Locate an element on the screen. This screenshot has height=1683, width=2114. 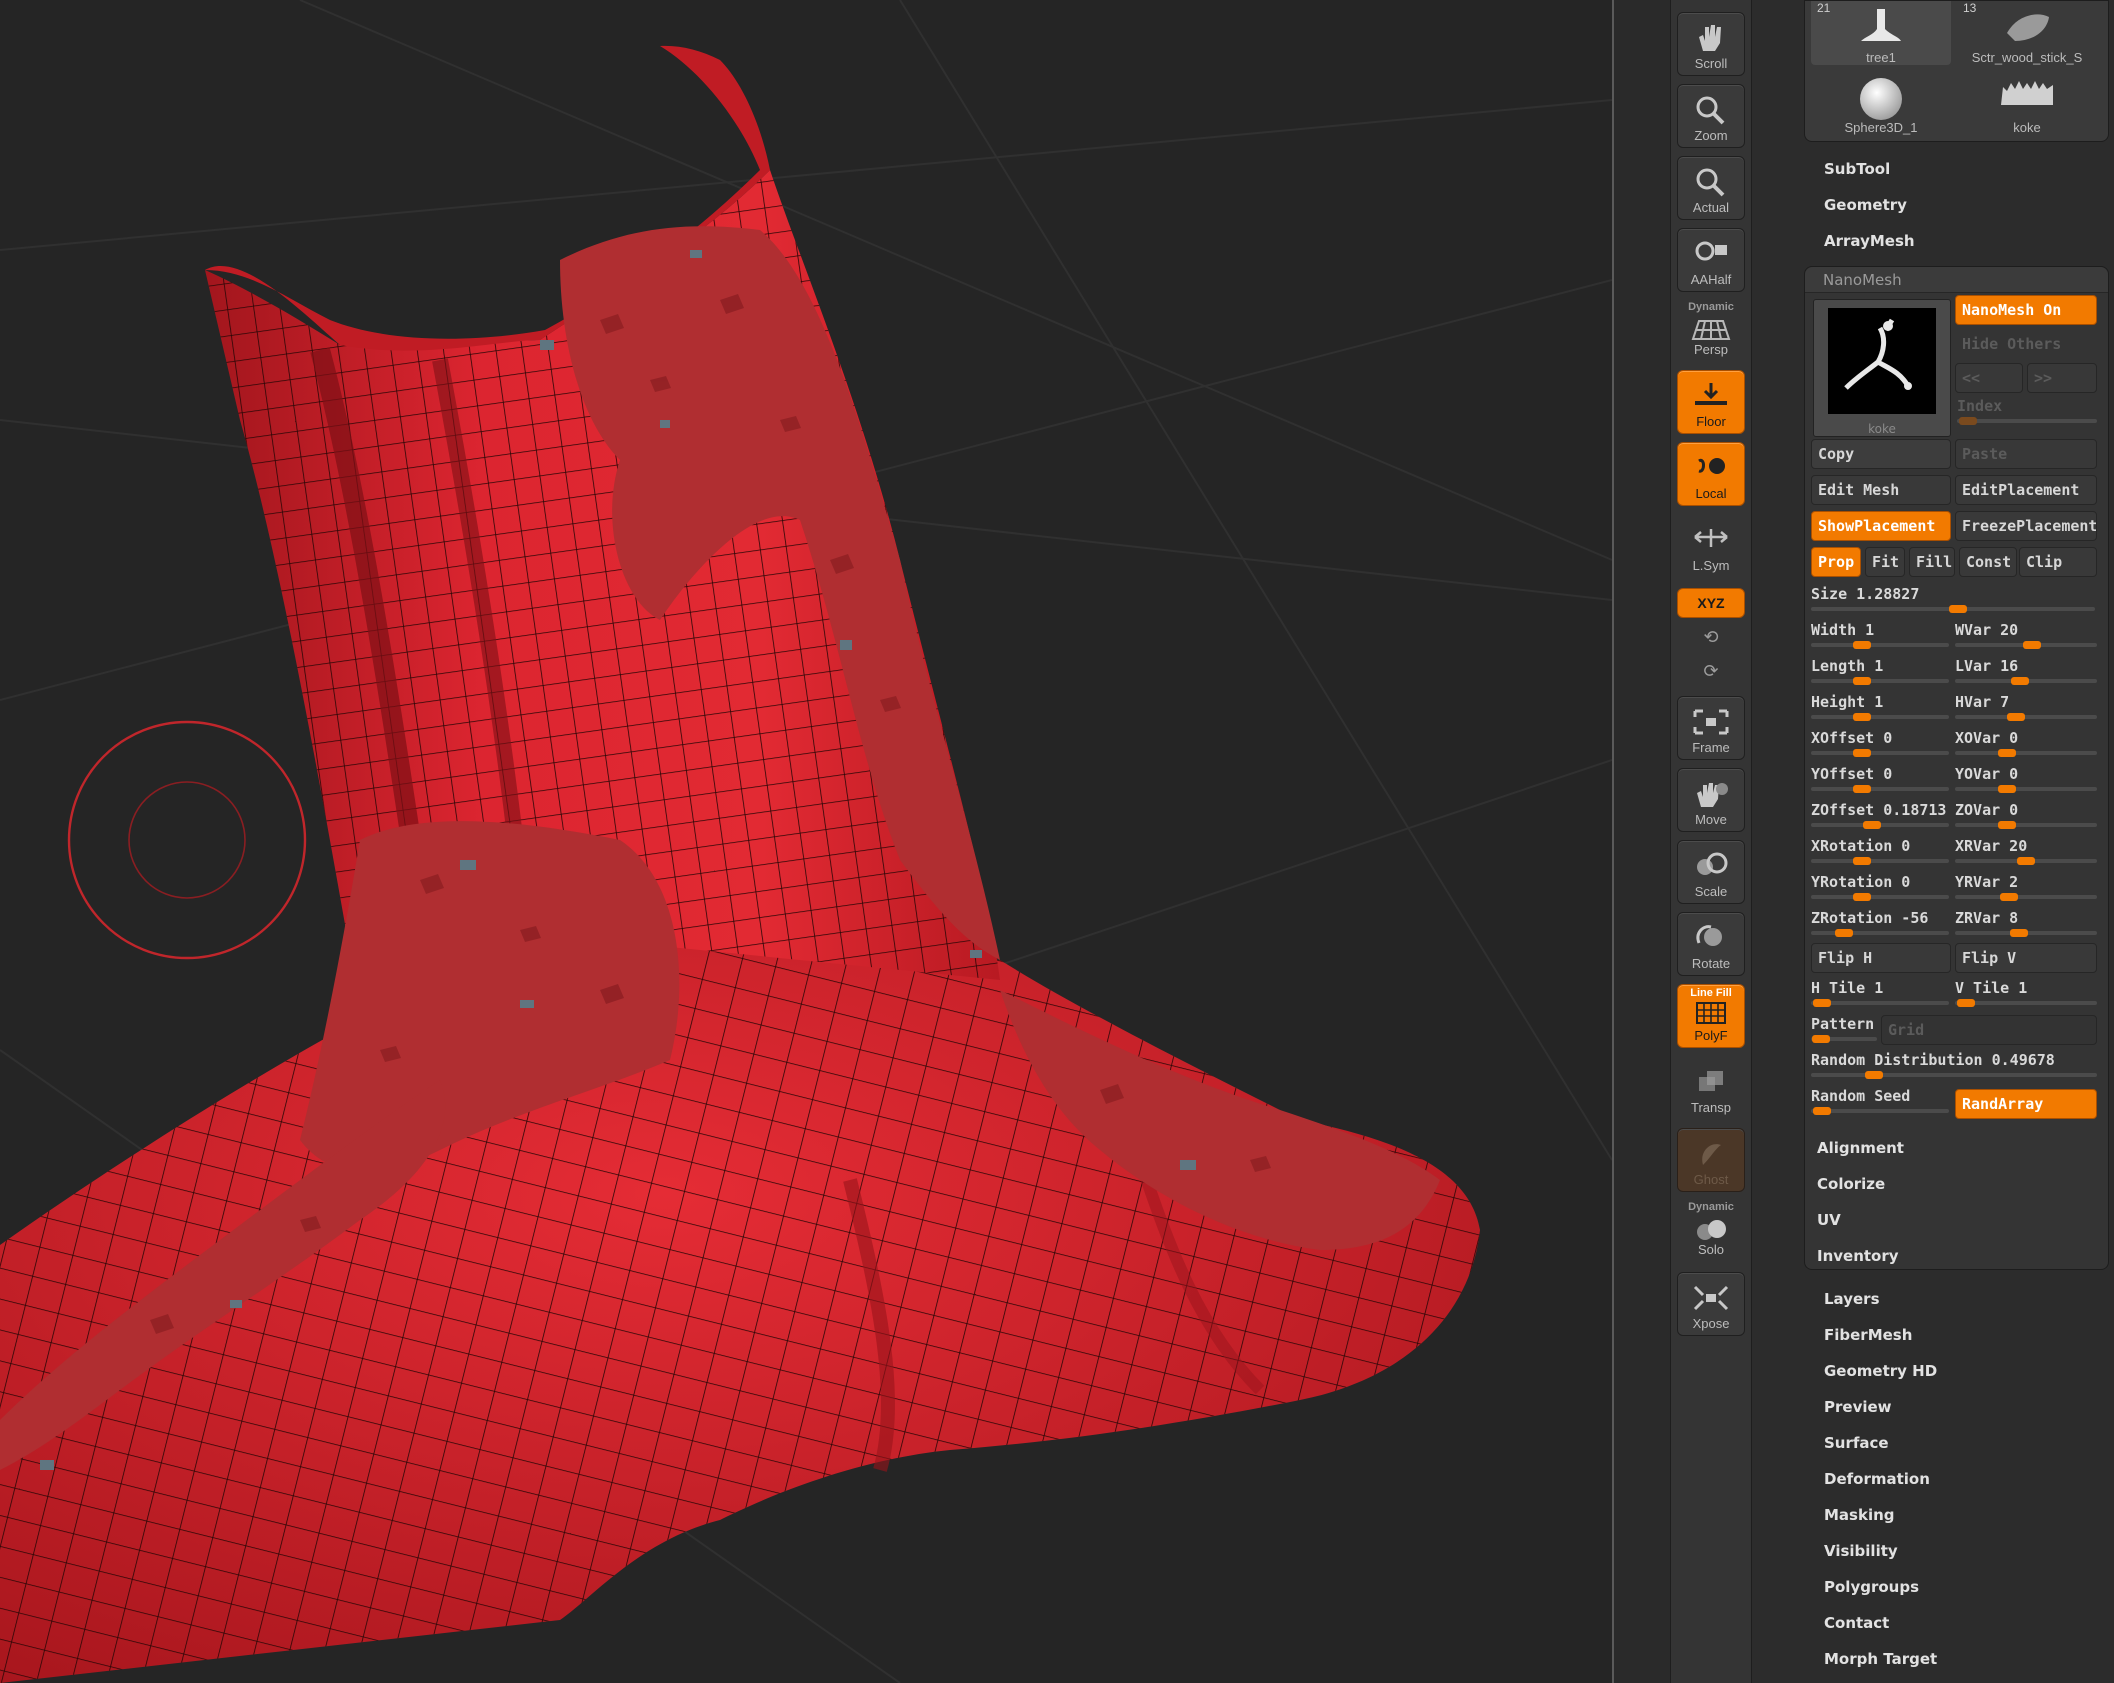
floor-button: Floor is located at coordinates (1711, 402).